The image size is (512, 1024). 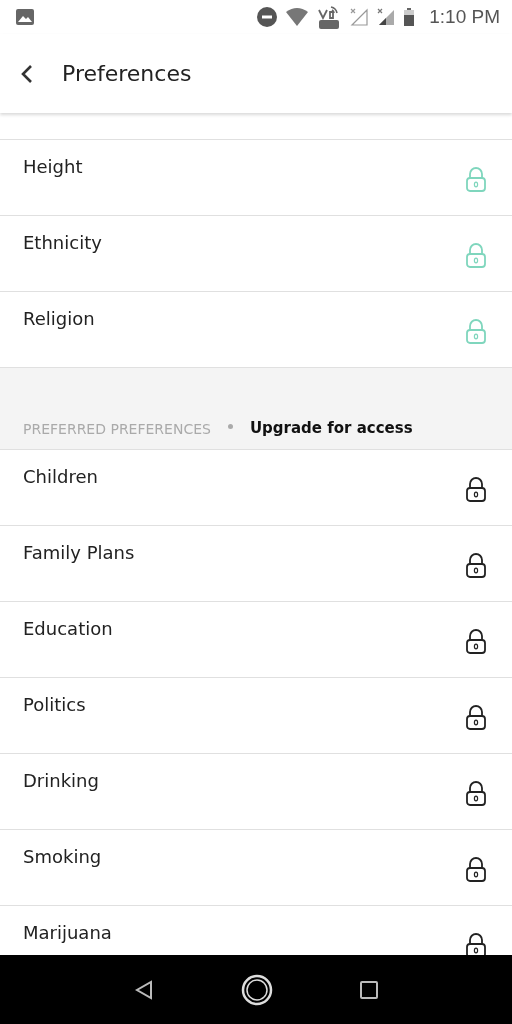 I want to click on preference-row: Family Plans, so click(x=256, y=564).